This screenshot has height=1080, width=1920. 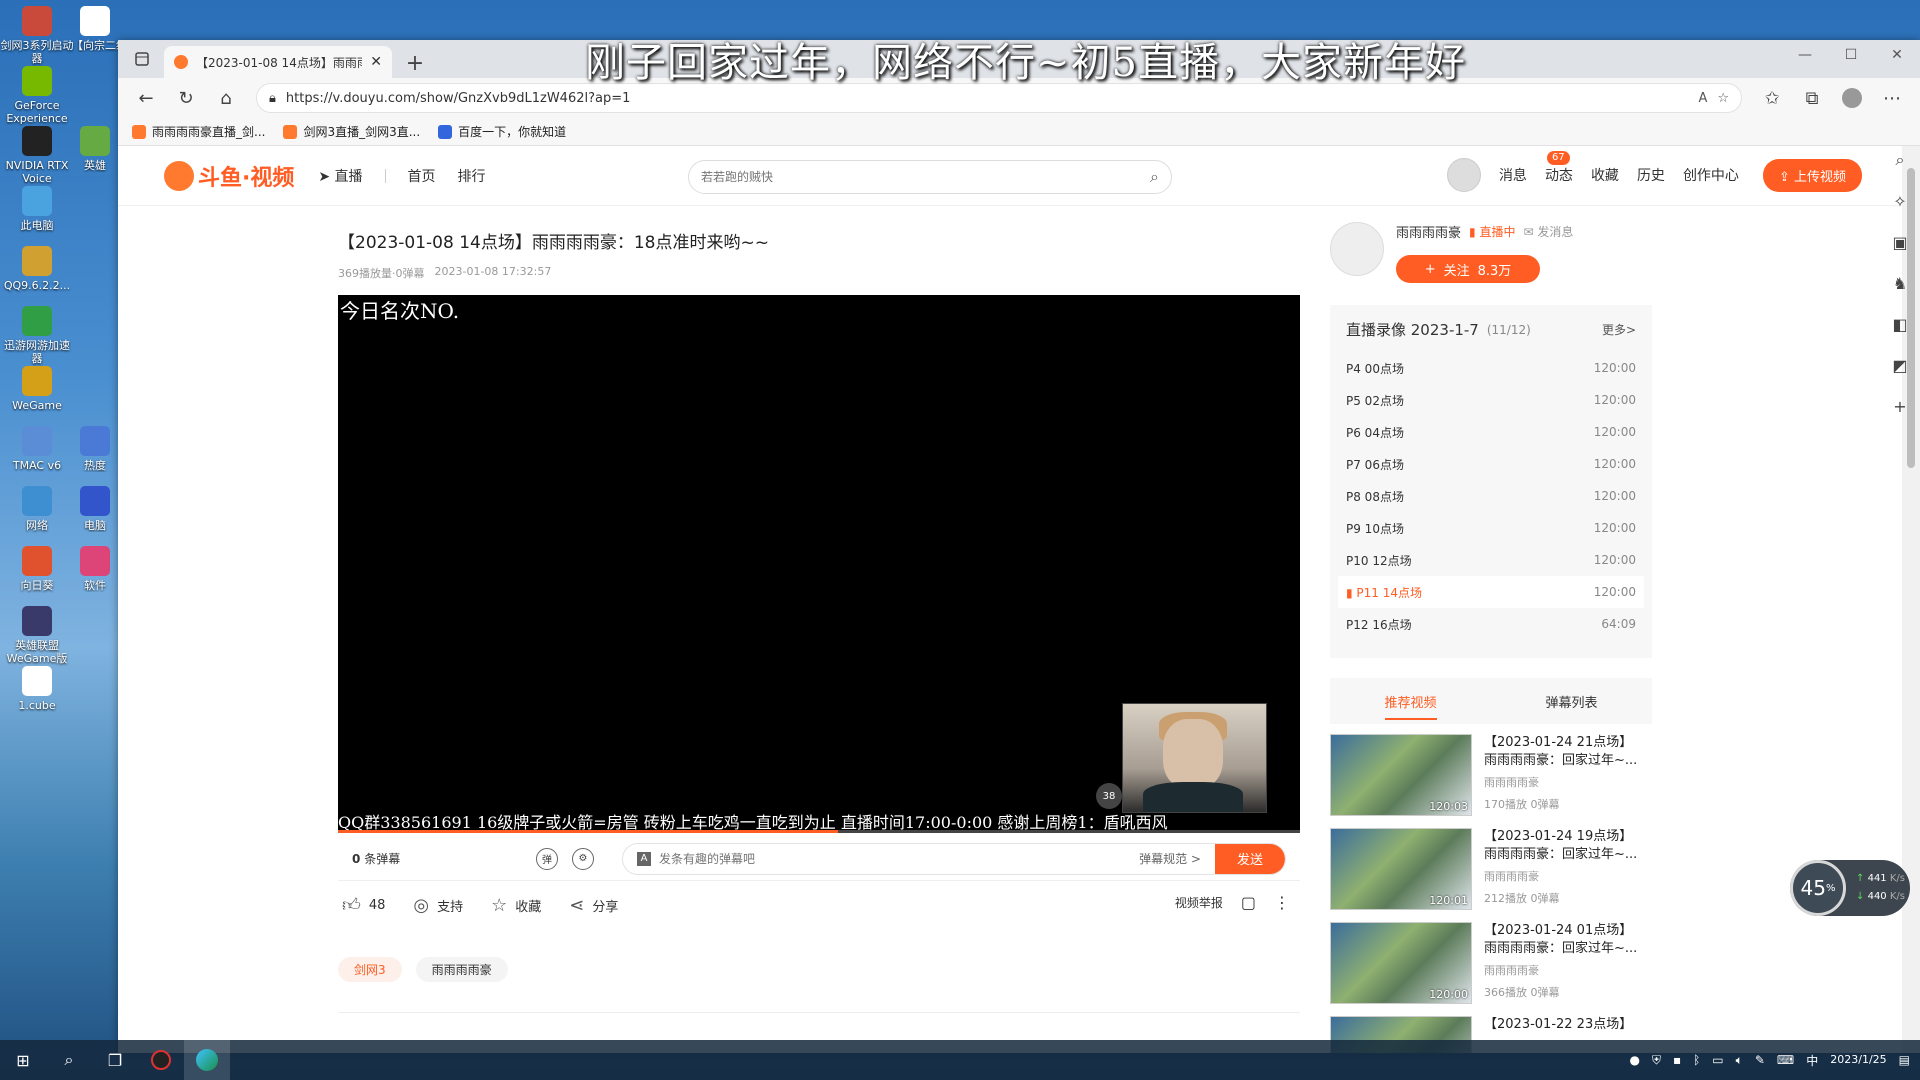 What do you see at coordinates (1760, 1060) in the screenshot?
I see `tray-pen-icon: ✎` at bounding box center [1760, 1060].